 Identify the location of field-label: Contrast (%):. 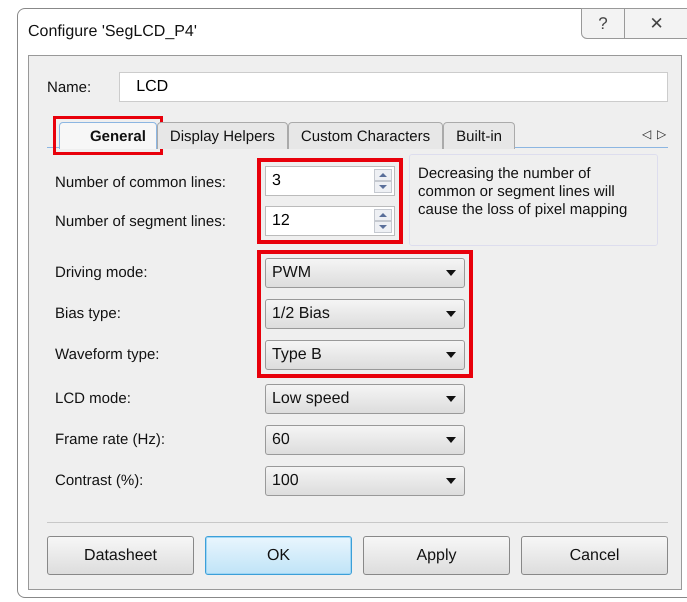
(99, 481).